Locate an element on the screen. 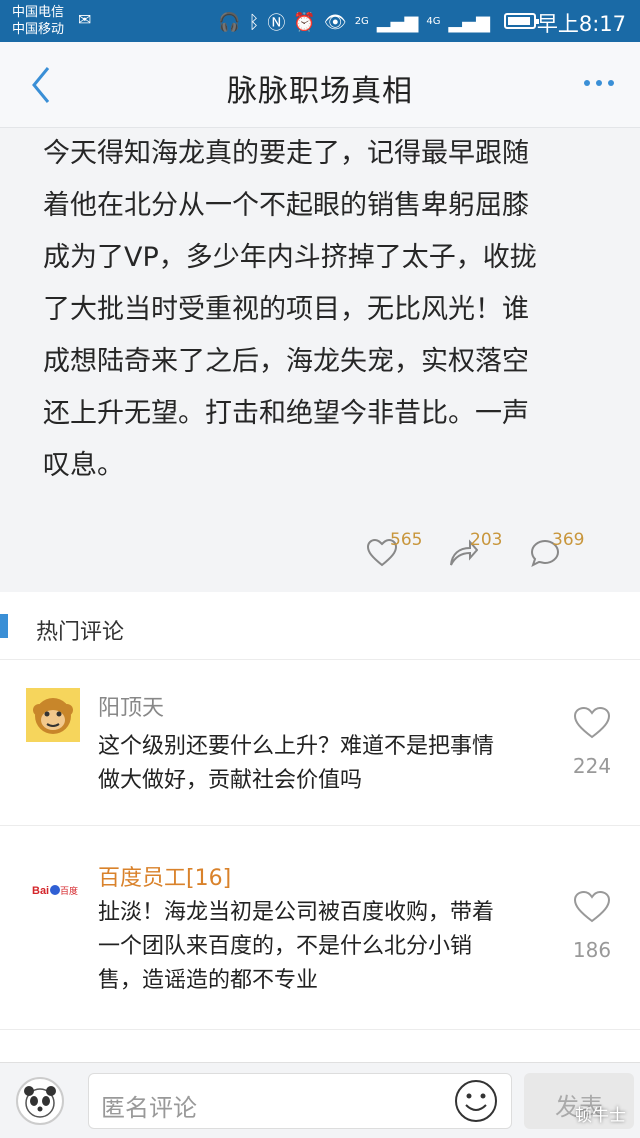 The height and width of the screenshot is (1138, 640). smiley-icon is located at coordinates (476, 1101).